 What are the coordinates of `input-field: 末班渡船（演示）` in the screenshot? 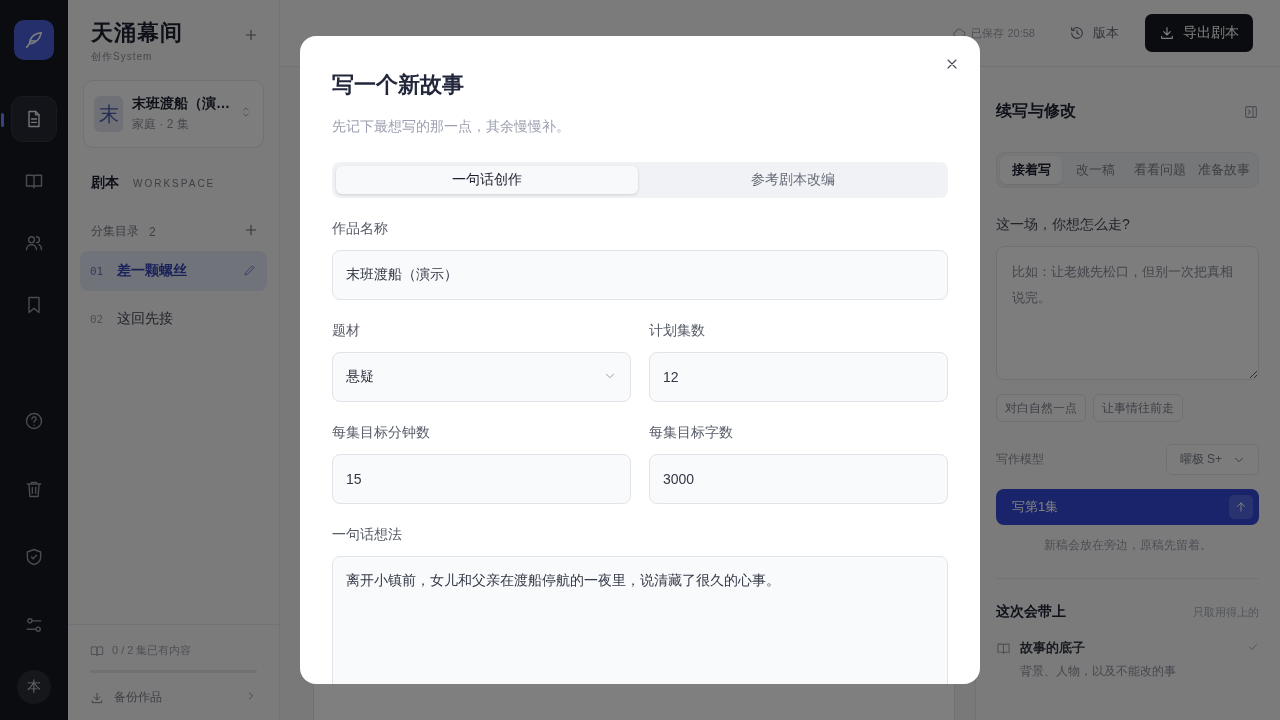 It's located at (640, 275).